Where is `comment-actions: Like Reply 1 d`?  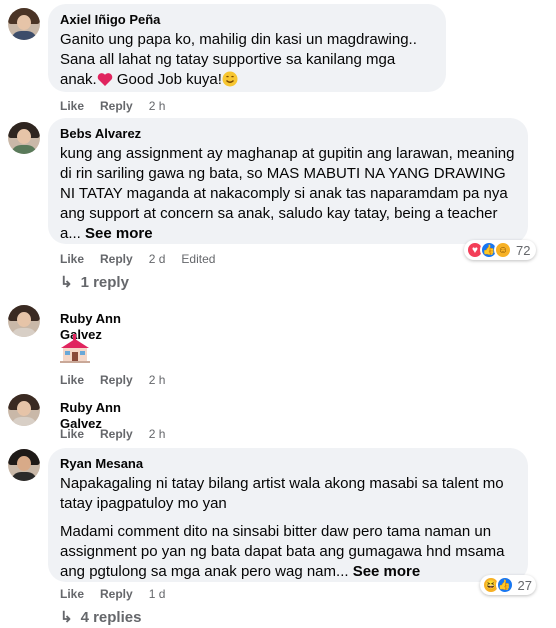 comment-actions: Like Reply 1 d is located at coordinates (120, 594).